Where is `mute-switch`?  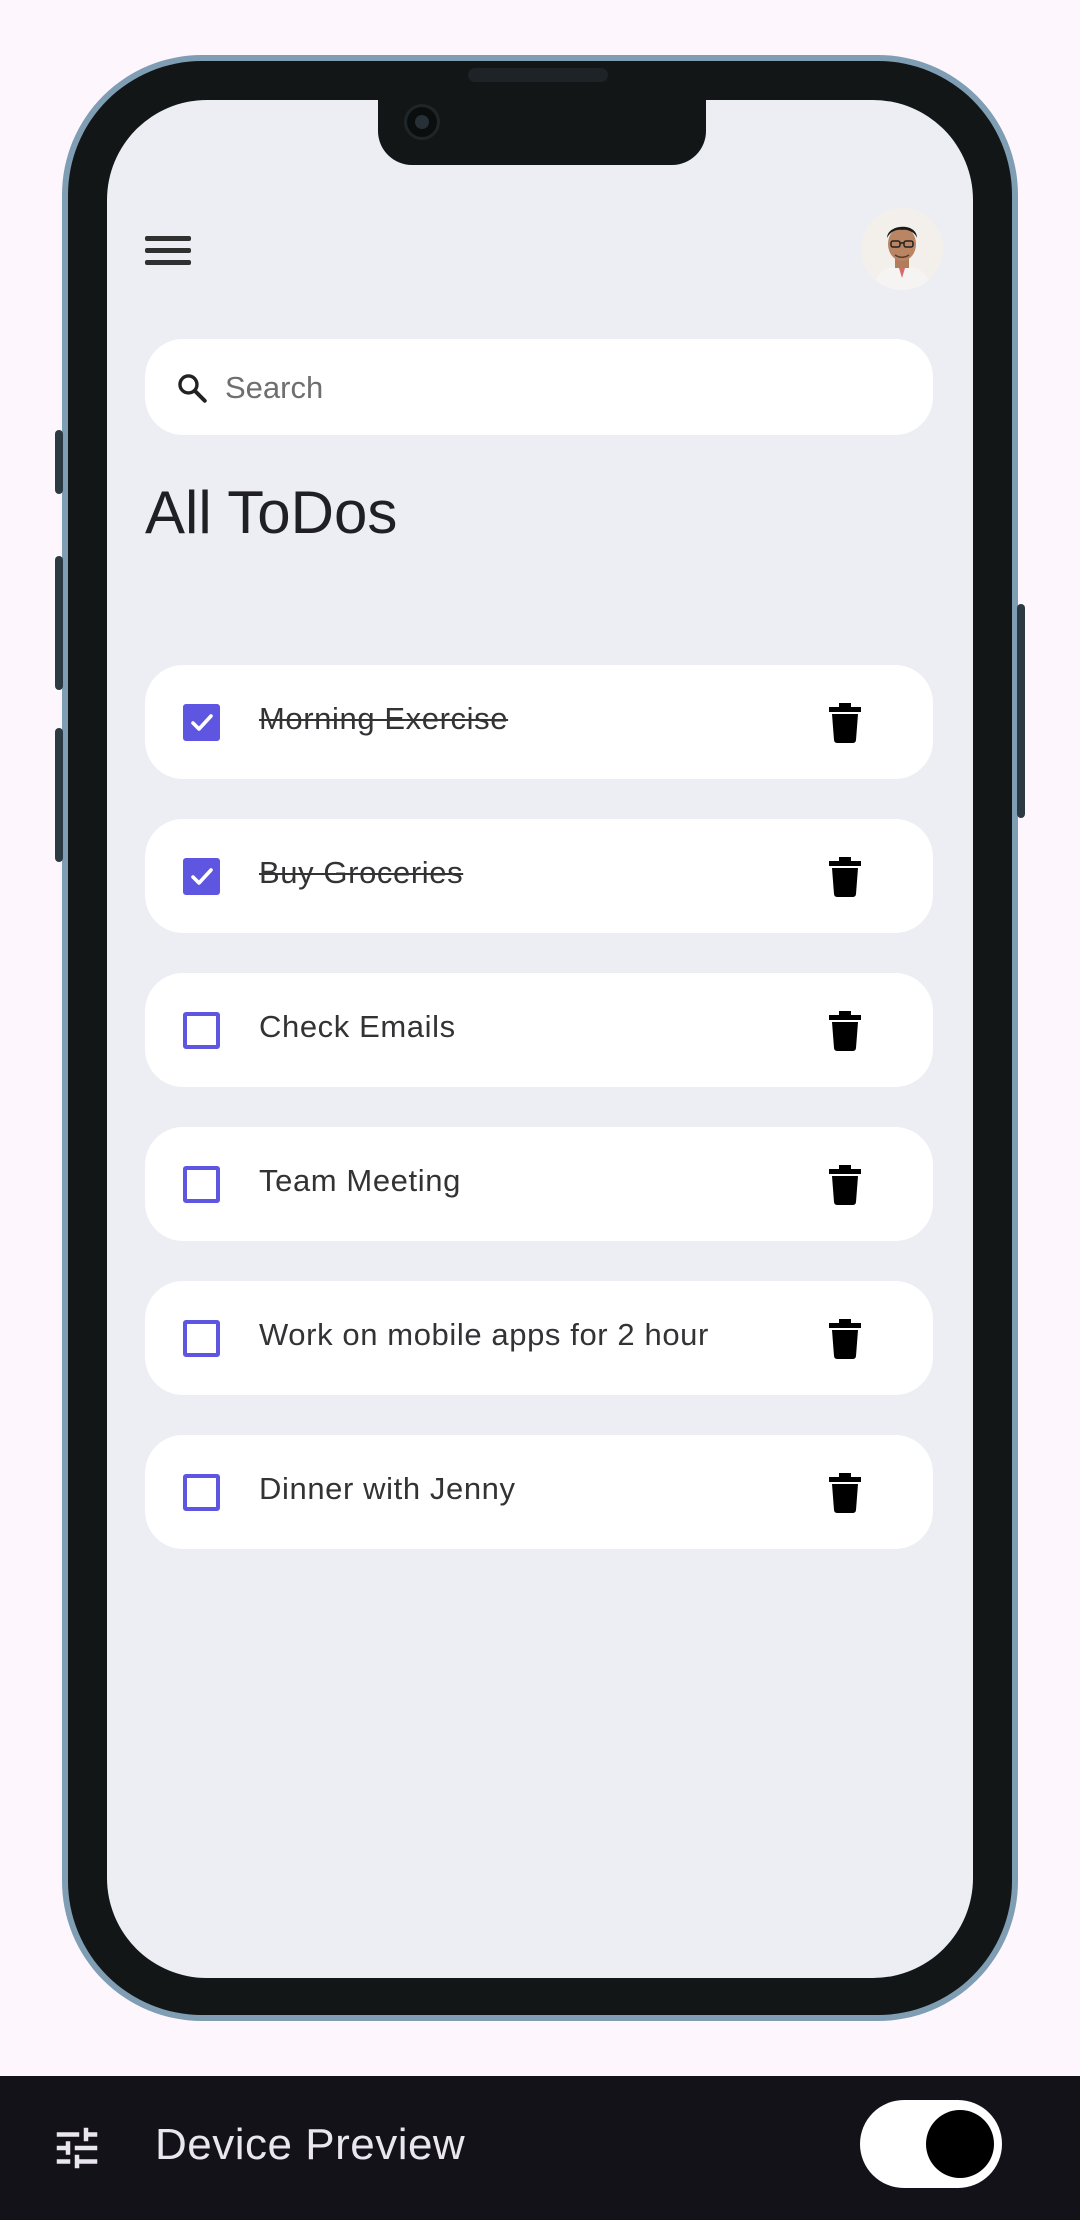
mute-switch is located at coordinates (59, 462).